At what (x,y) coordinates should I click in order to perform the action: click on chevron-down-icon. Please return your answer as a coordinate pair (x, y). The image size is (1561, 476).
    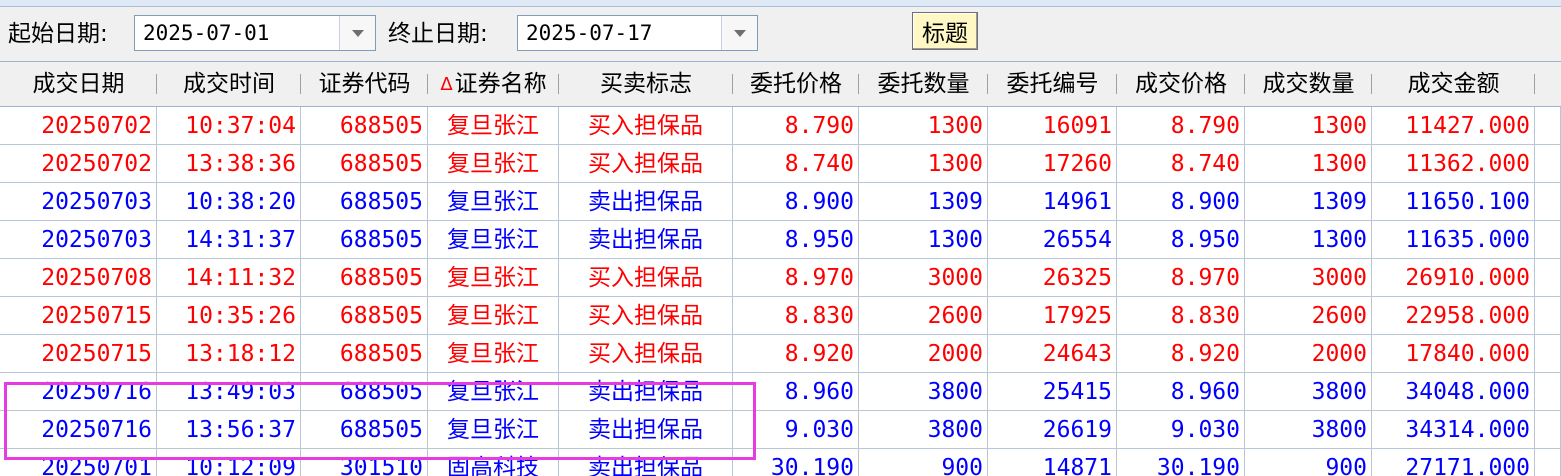
    Looking at the image, I should click on (357, 33).